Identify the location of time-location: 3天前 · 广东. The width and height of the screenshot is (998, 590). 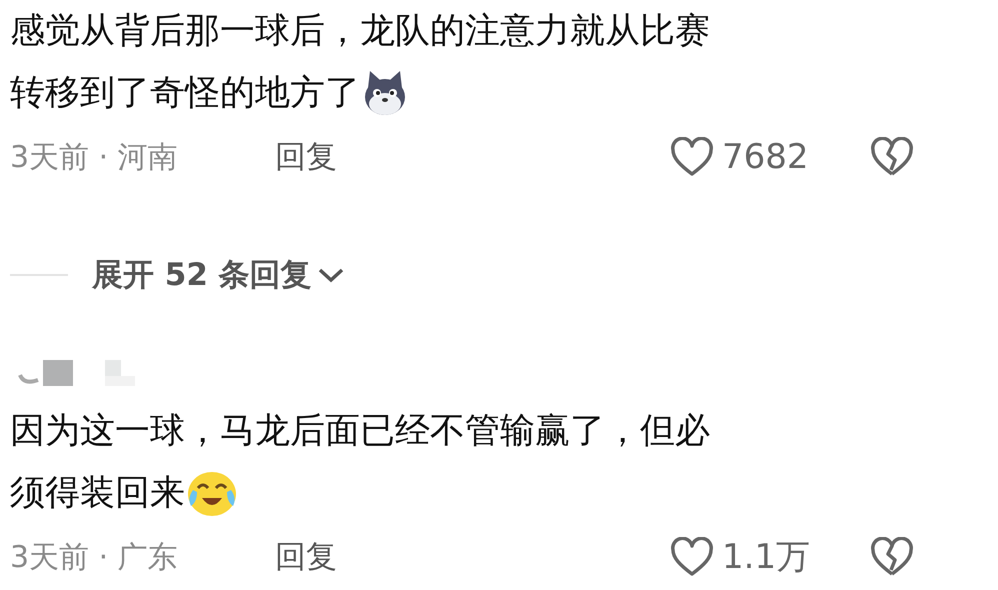
(94, 557).